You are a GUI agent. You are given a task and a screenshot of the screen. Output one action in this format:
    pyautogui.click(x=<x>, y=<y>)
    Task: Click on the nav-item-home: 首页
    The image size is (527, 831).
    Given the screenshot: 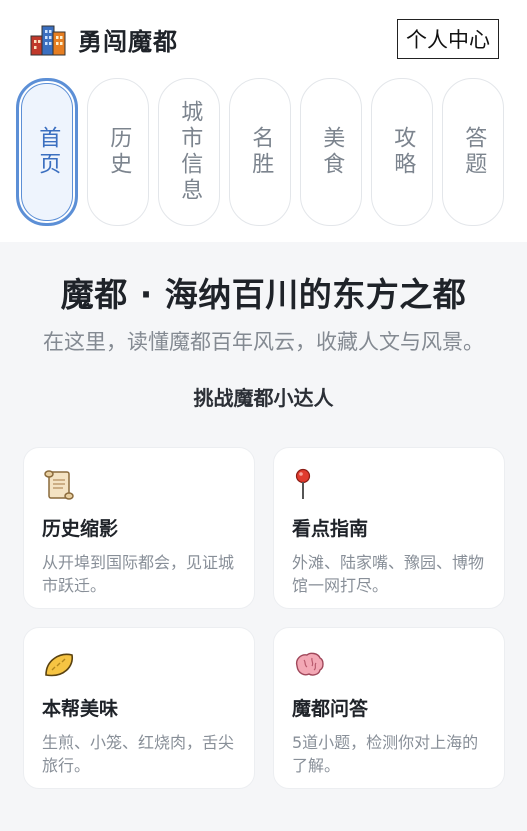 What is the action you would take?
    pyautogui.click(x=47, y=152)
    